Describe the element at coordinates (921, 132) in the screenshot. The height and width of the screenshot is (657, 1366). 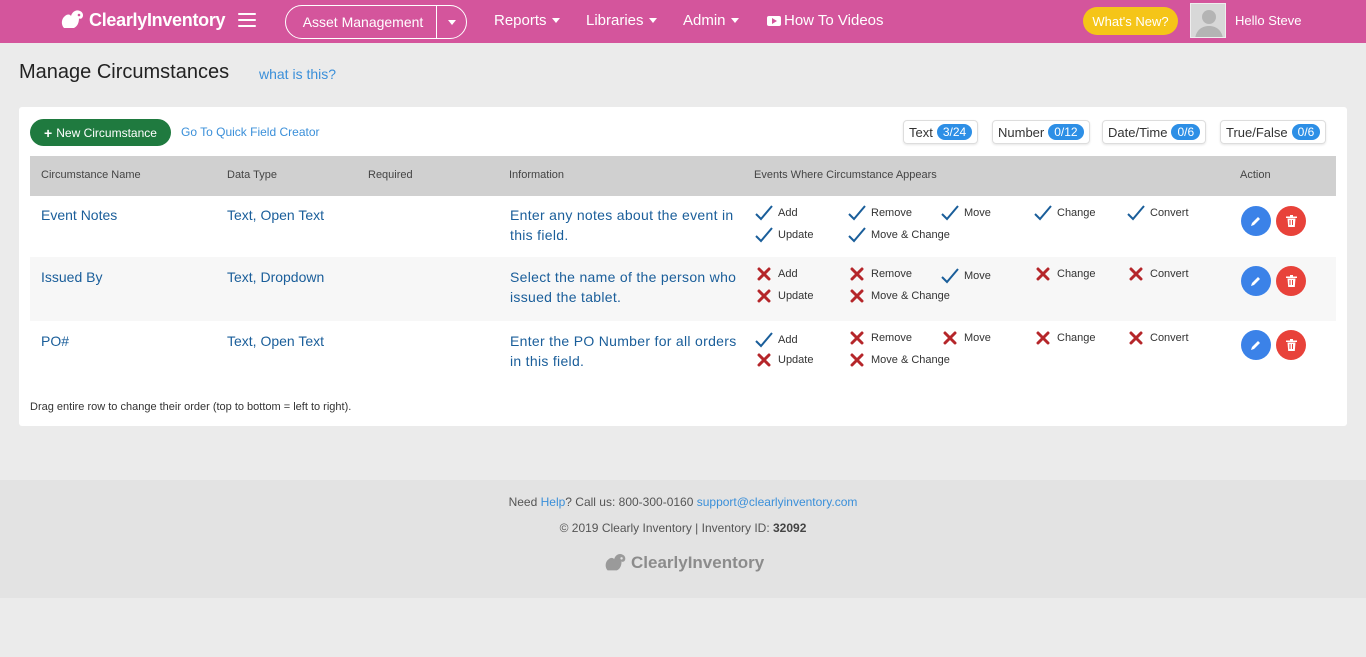
I see `counter-label: Text` at that location.